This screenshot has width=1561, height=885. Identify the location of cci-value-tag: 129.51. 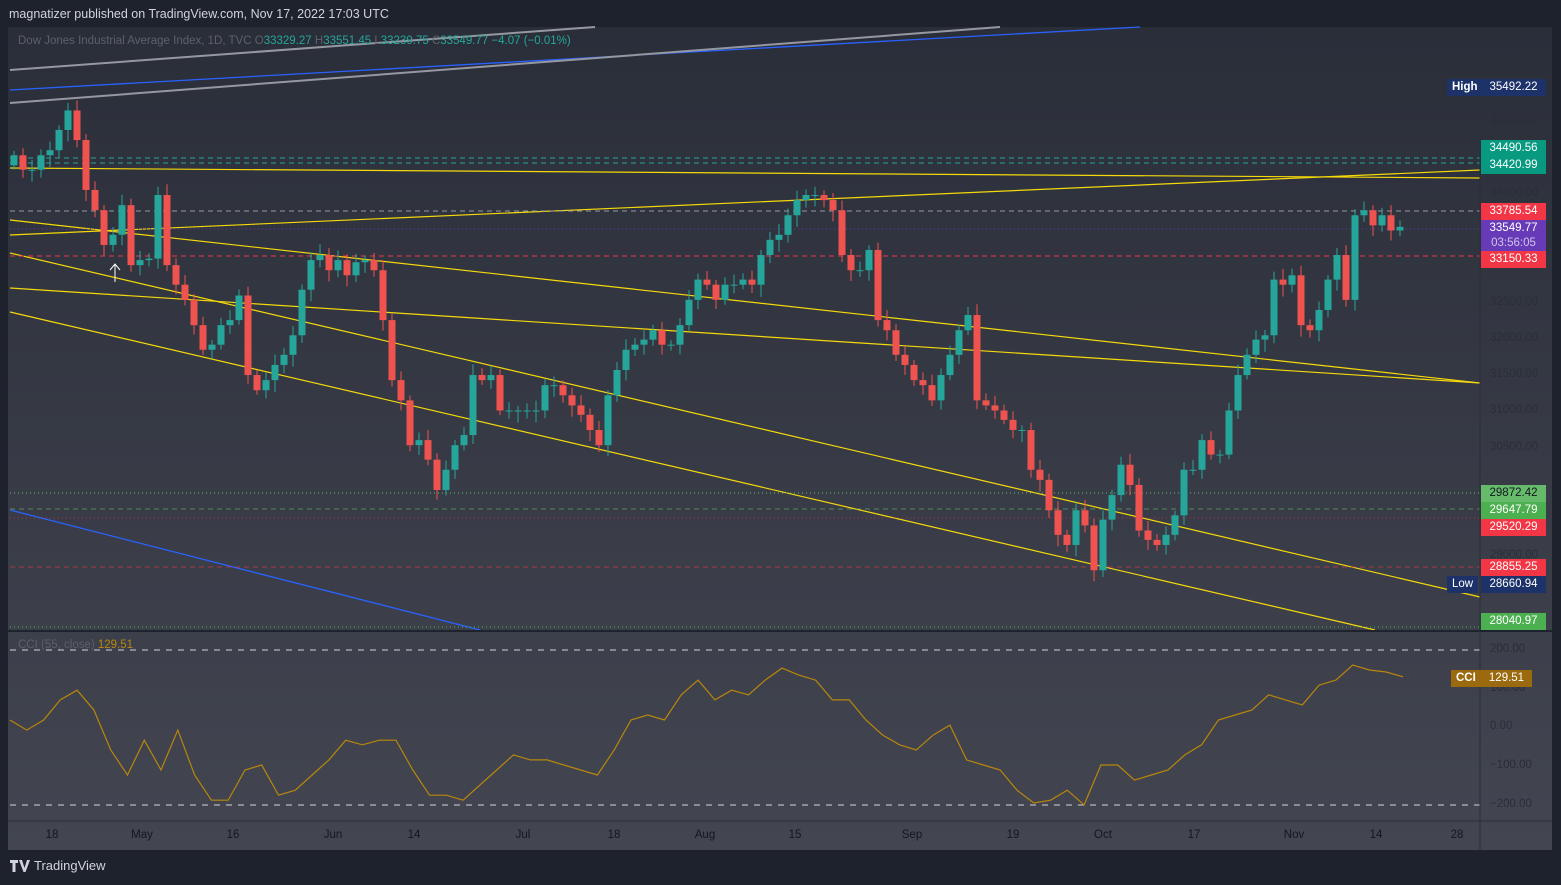
(1506, 678).